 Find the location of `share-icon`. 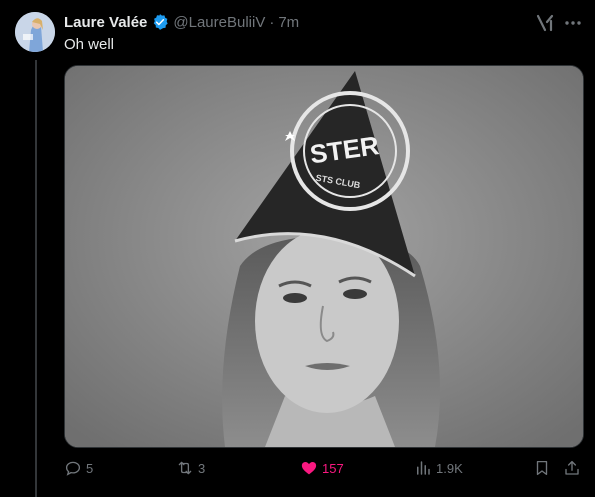

share-icon is located at coordinates (572, 467).